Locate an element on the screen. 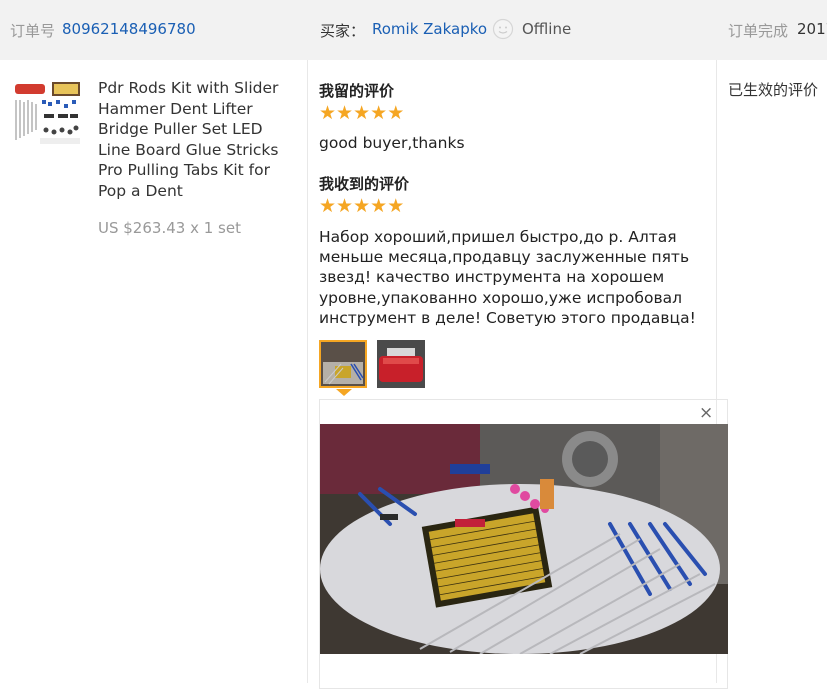 Image resolution: width=827 pixels, height=689 pixels. order-number-label: 订单号 is located at coordinates (33, 31).